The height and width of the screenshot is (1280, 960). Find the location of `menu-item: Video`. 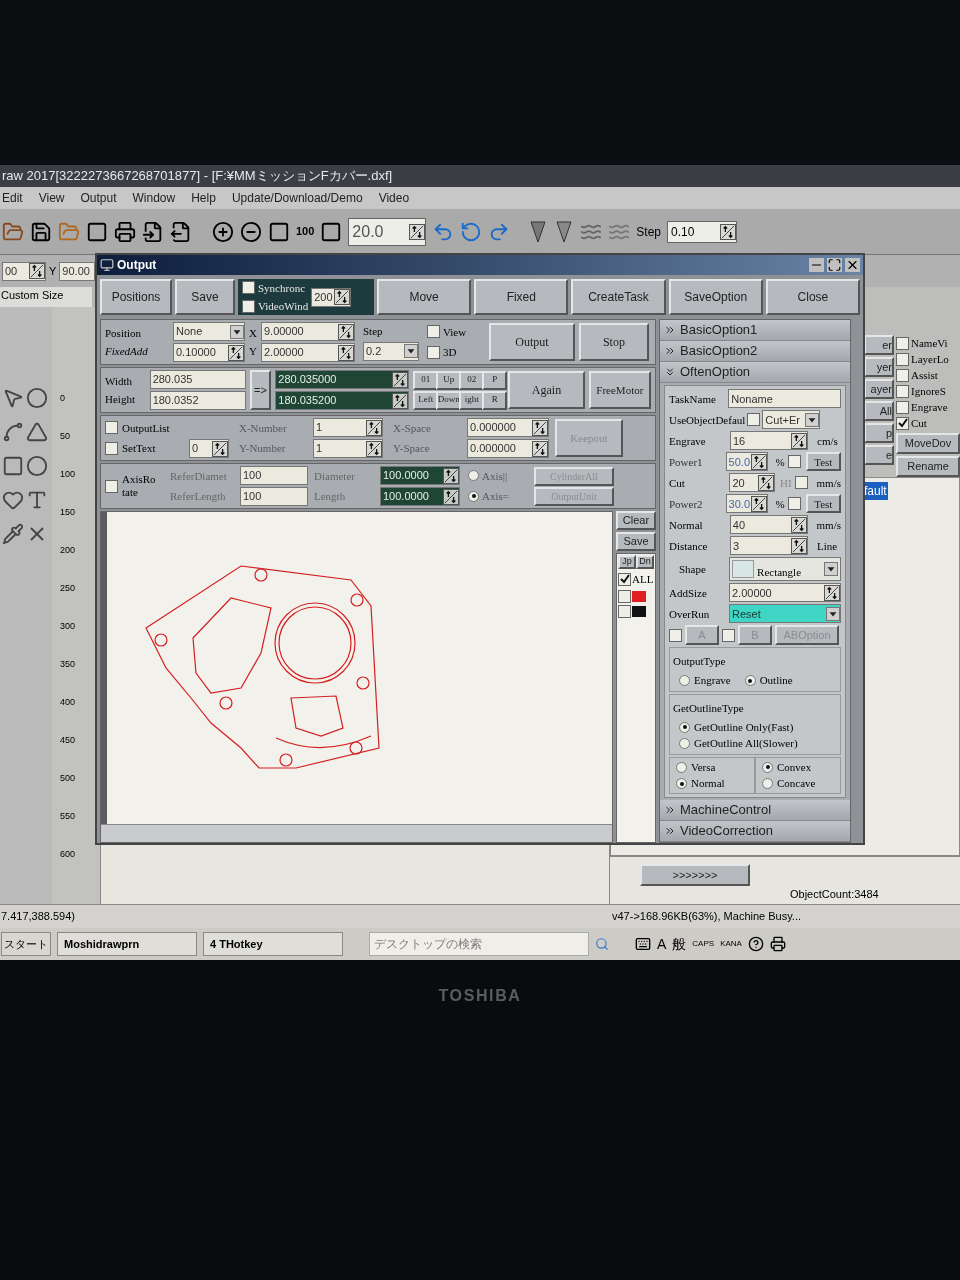

menu-item: Video is located at coordinates (394, 198).